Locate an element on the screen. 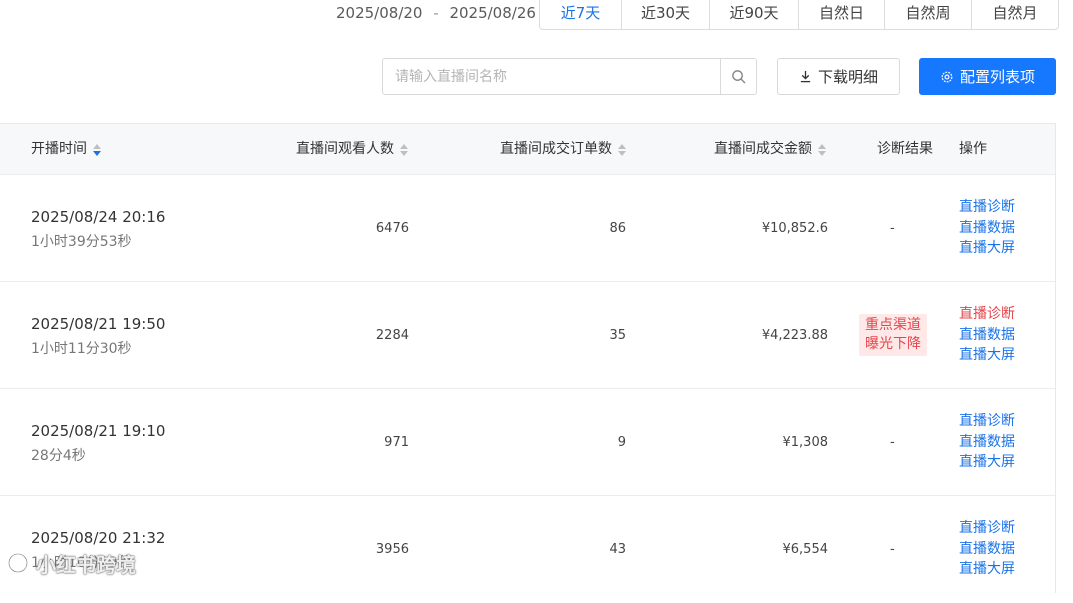  sort-desc-icon is located at coordinates (97, 149).